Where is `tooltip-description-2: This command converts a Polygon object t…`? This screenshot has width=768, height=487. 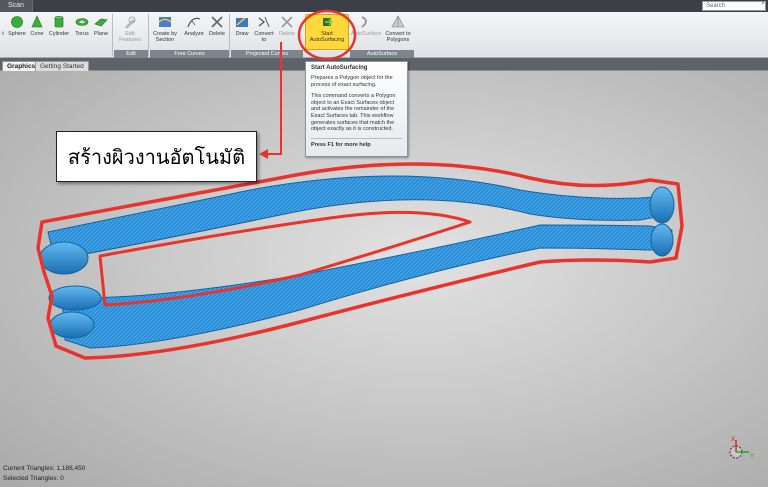 tooltip-description-2: This command converts a Polygon object t… is located at coordinates (353, 113).